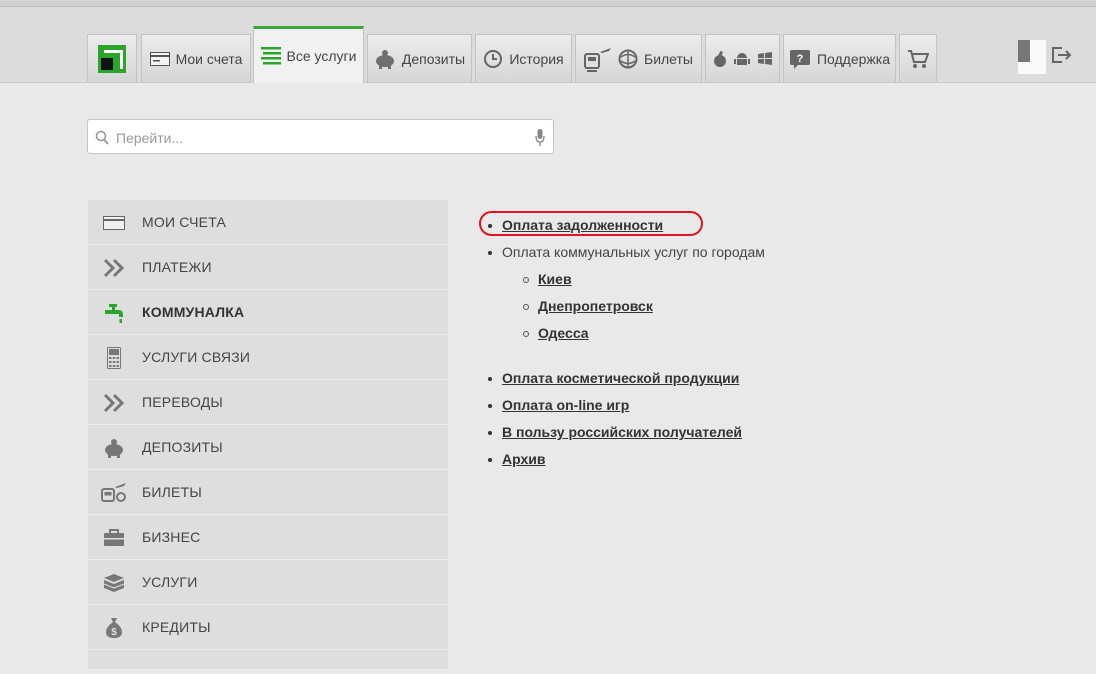 Image resolution: width=1096 pixels, height=674 pixels. I want to click on tab-shop, so click(918, 58).